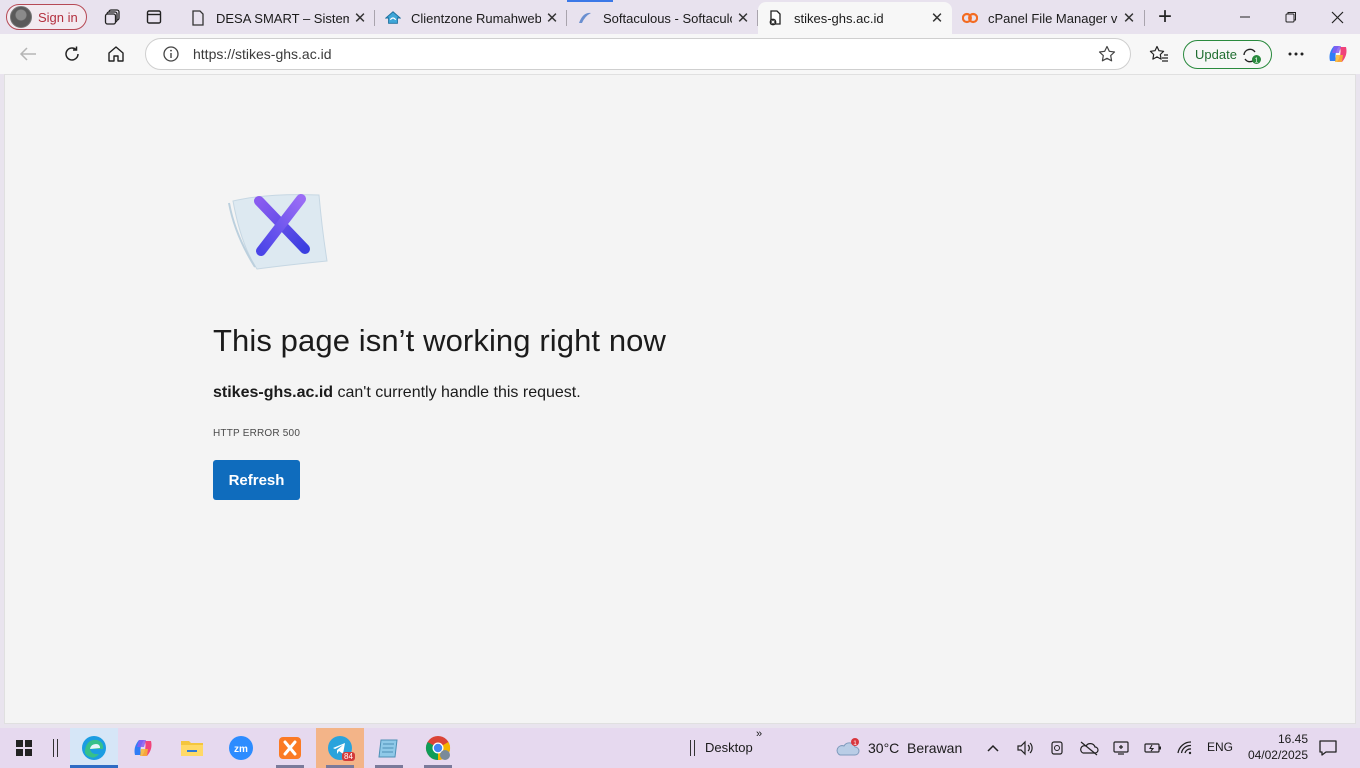  What do you see at coordinates (1121, 748) in the screenshot?
I see `display-icon` at bounding box center [1121, 748].